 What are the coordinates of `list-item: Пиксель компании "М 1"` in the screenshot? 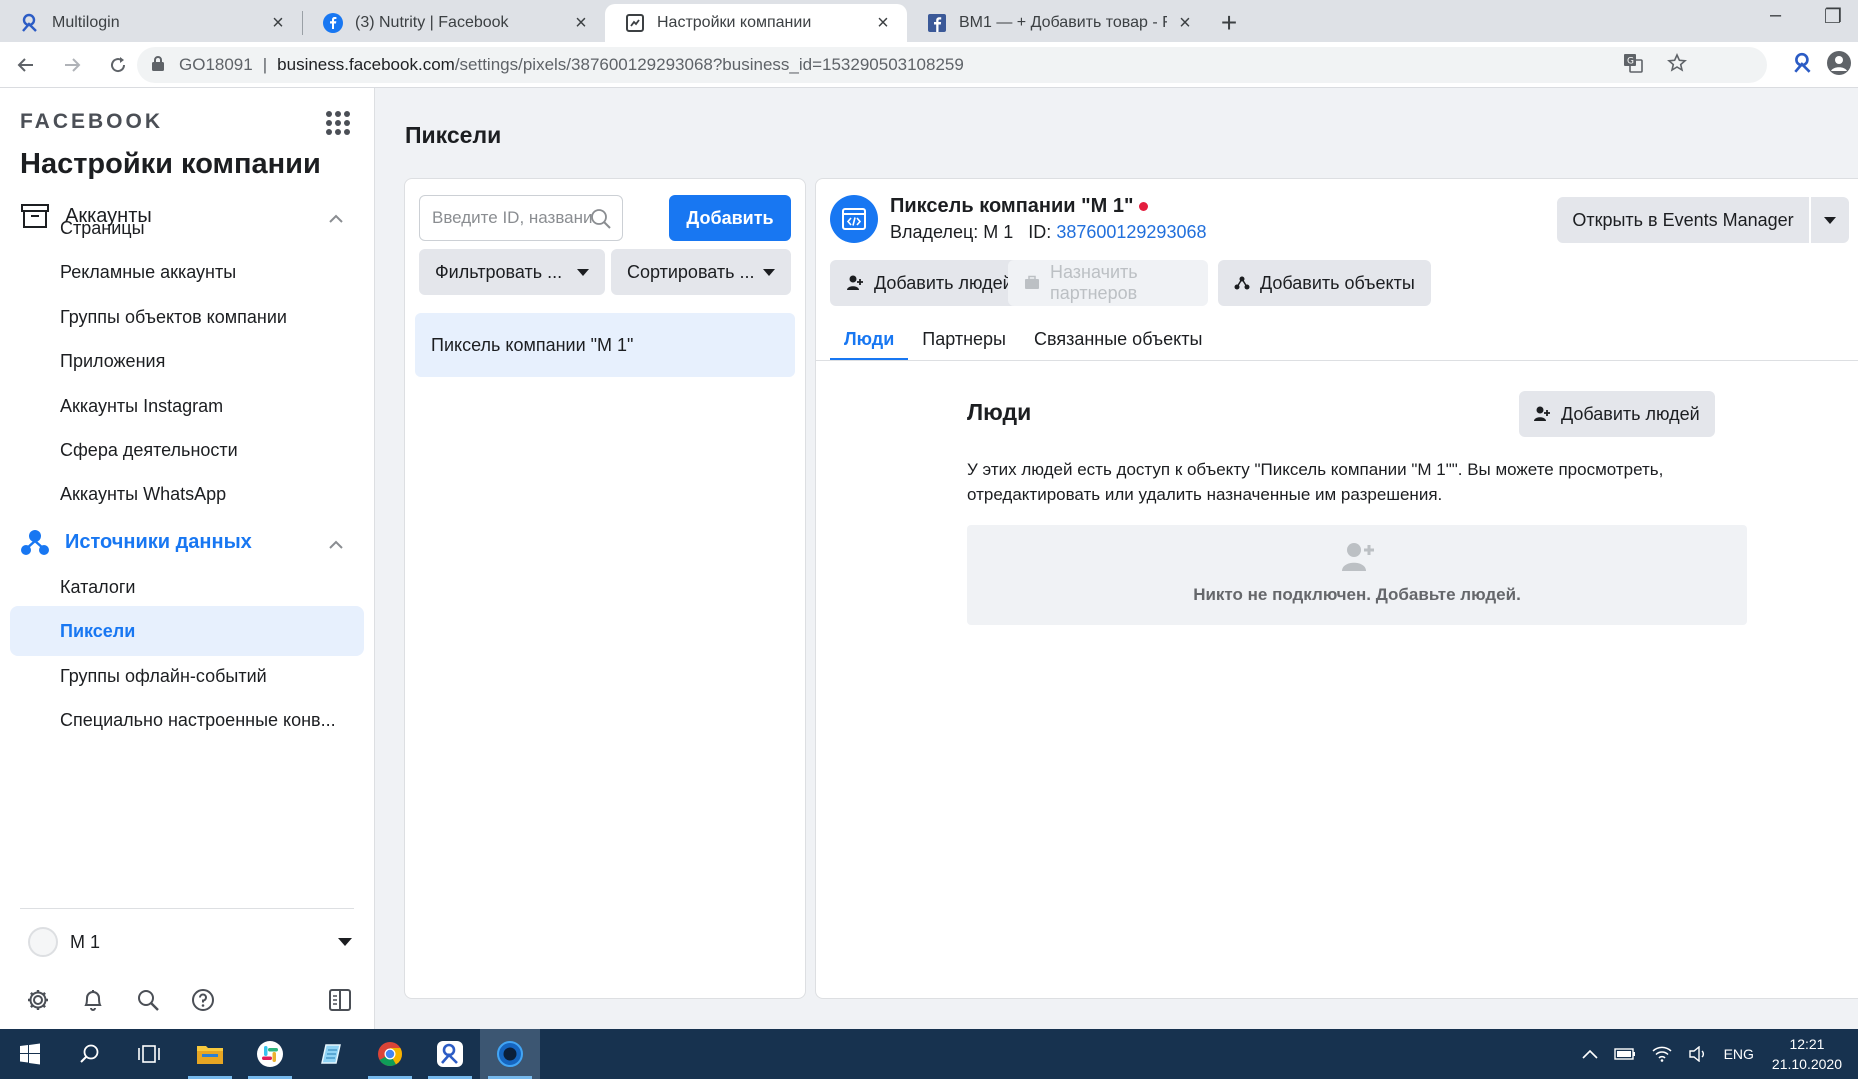 It's located at (605, 345).